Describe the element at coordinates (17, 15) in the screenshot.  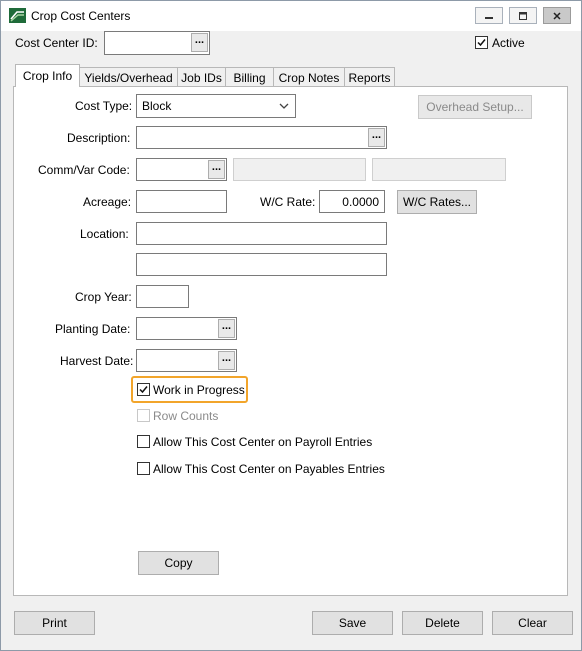
I see `app-logo-icon` at that location.